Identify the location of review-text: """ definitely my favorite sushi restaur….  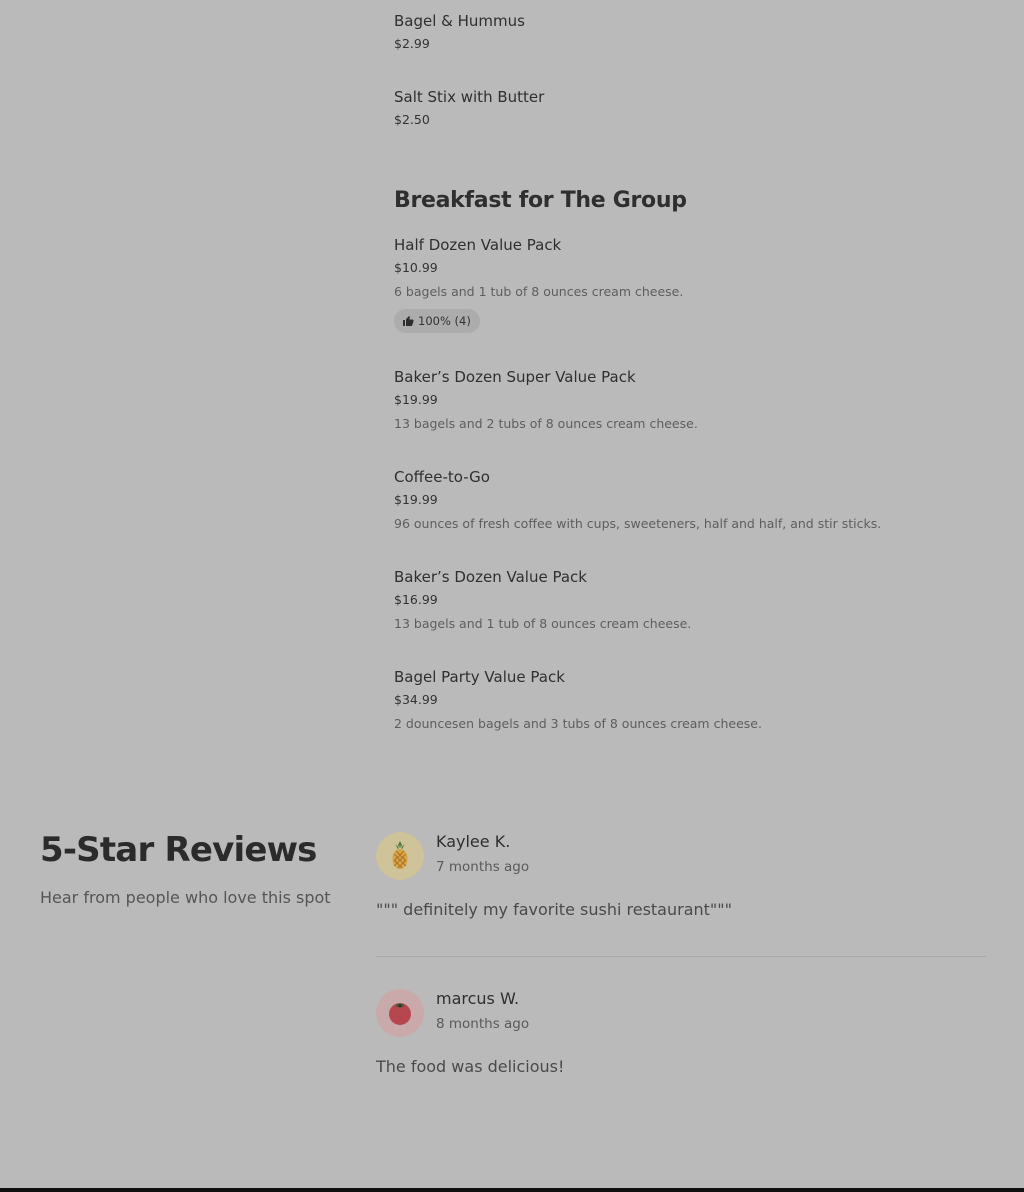
(554, 909).